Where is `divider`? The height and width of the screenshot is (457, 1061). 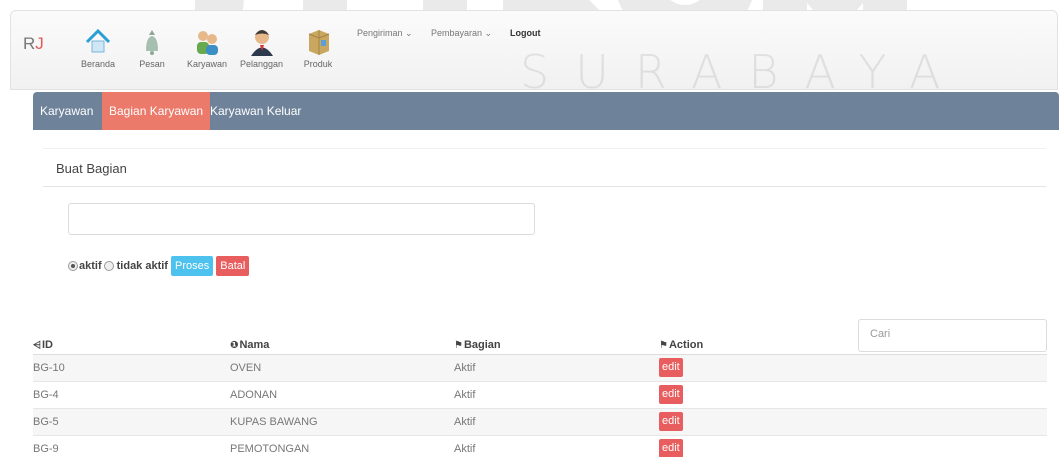
divider is located at coordinates (544, 186).